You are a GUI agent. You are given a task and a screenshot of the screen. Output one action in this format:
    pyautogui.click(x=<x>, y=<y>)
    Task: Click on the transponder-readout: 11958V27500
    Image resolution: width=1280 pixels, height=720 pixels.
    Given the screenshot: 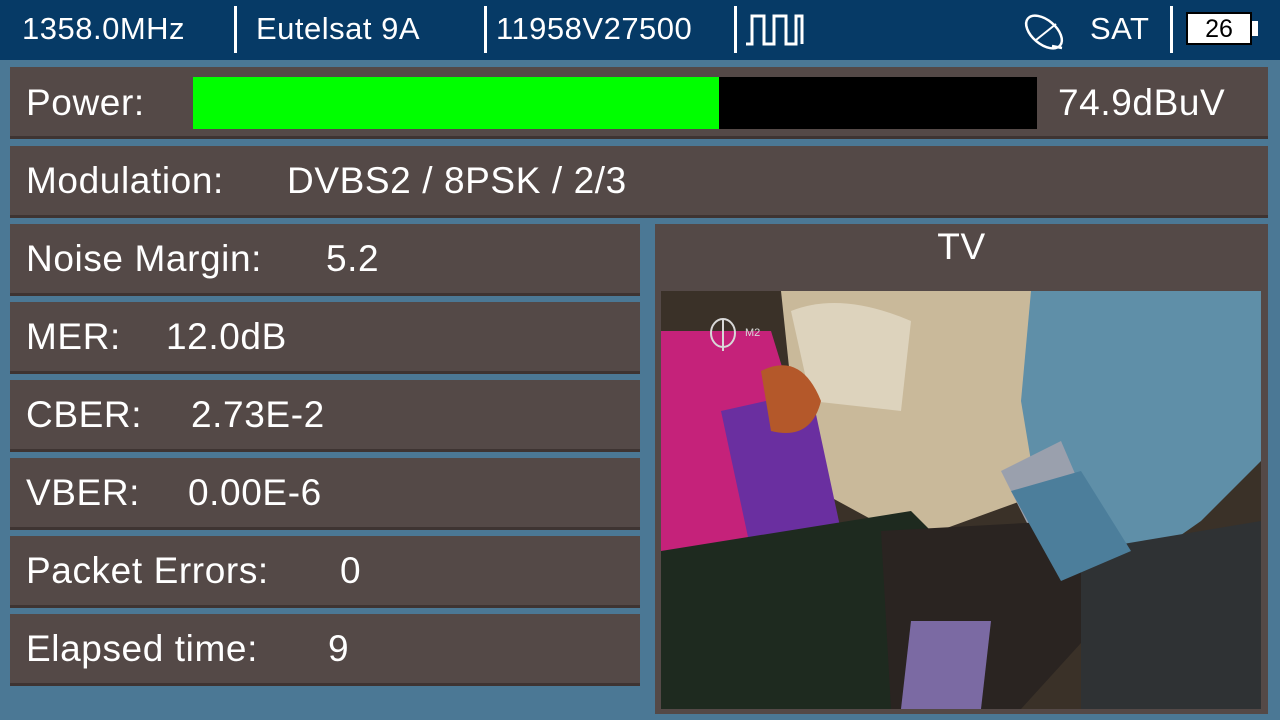 What is the action you would take?
    pyautogui.click(x=594, y=28)
    